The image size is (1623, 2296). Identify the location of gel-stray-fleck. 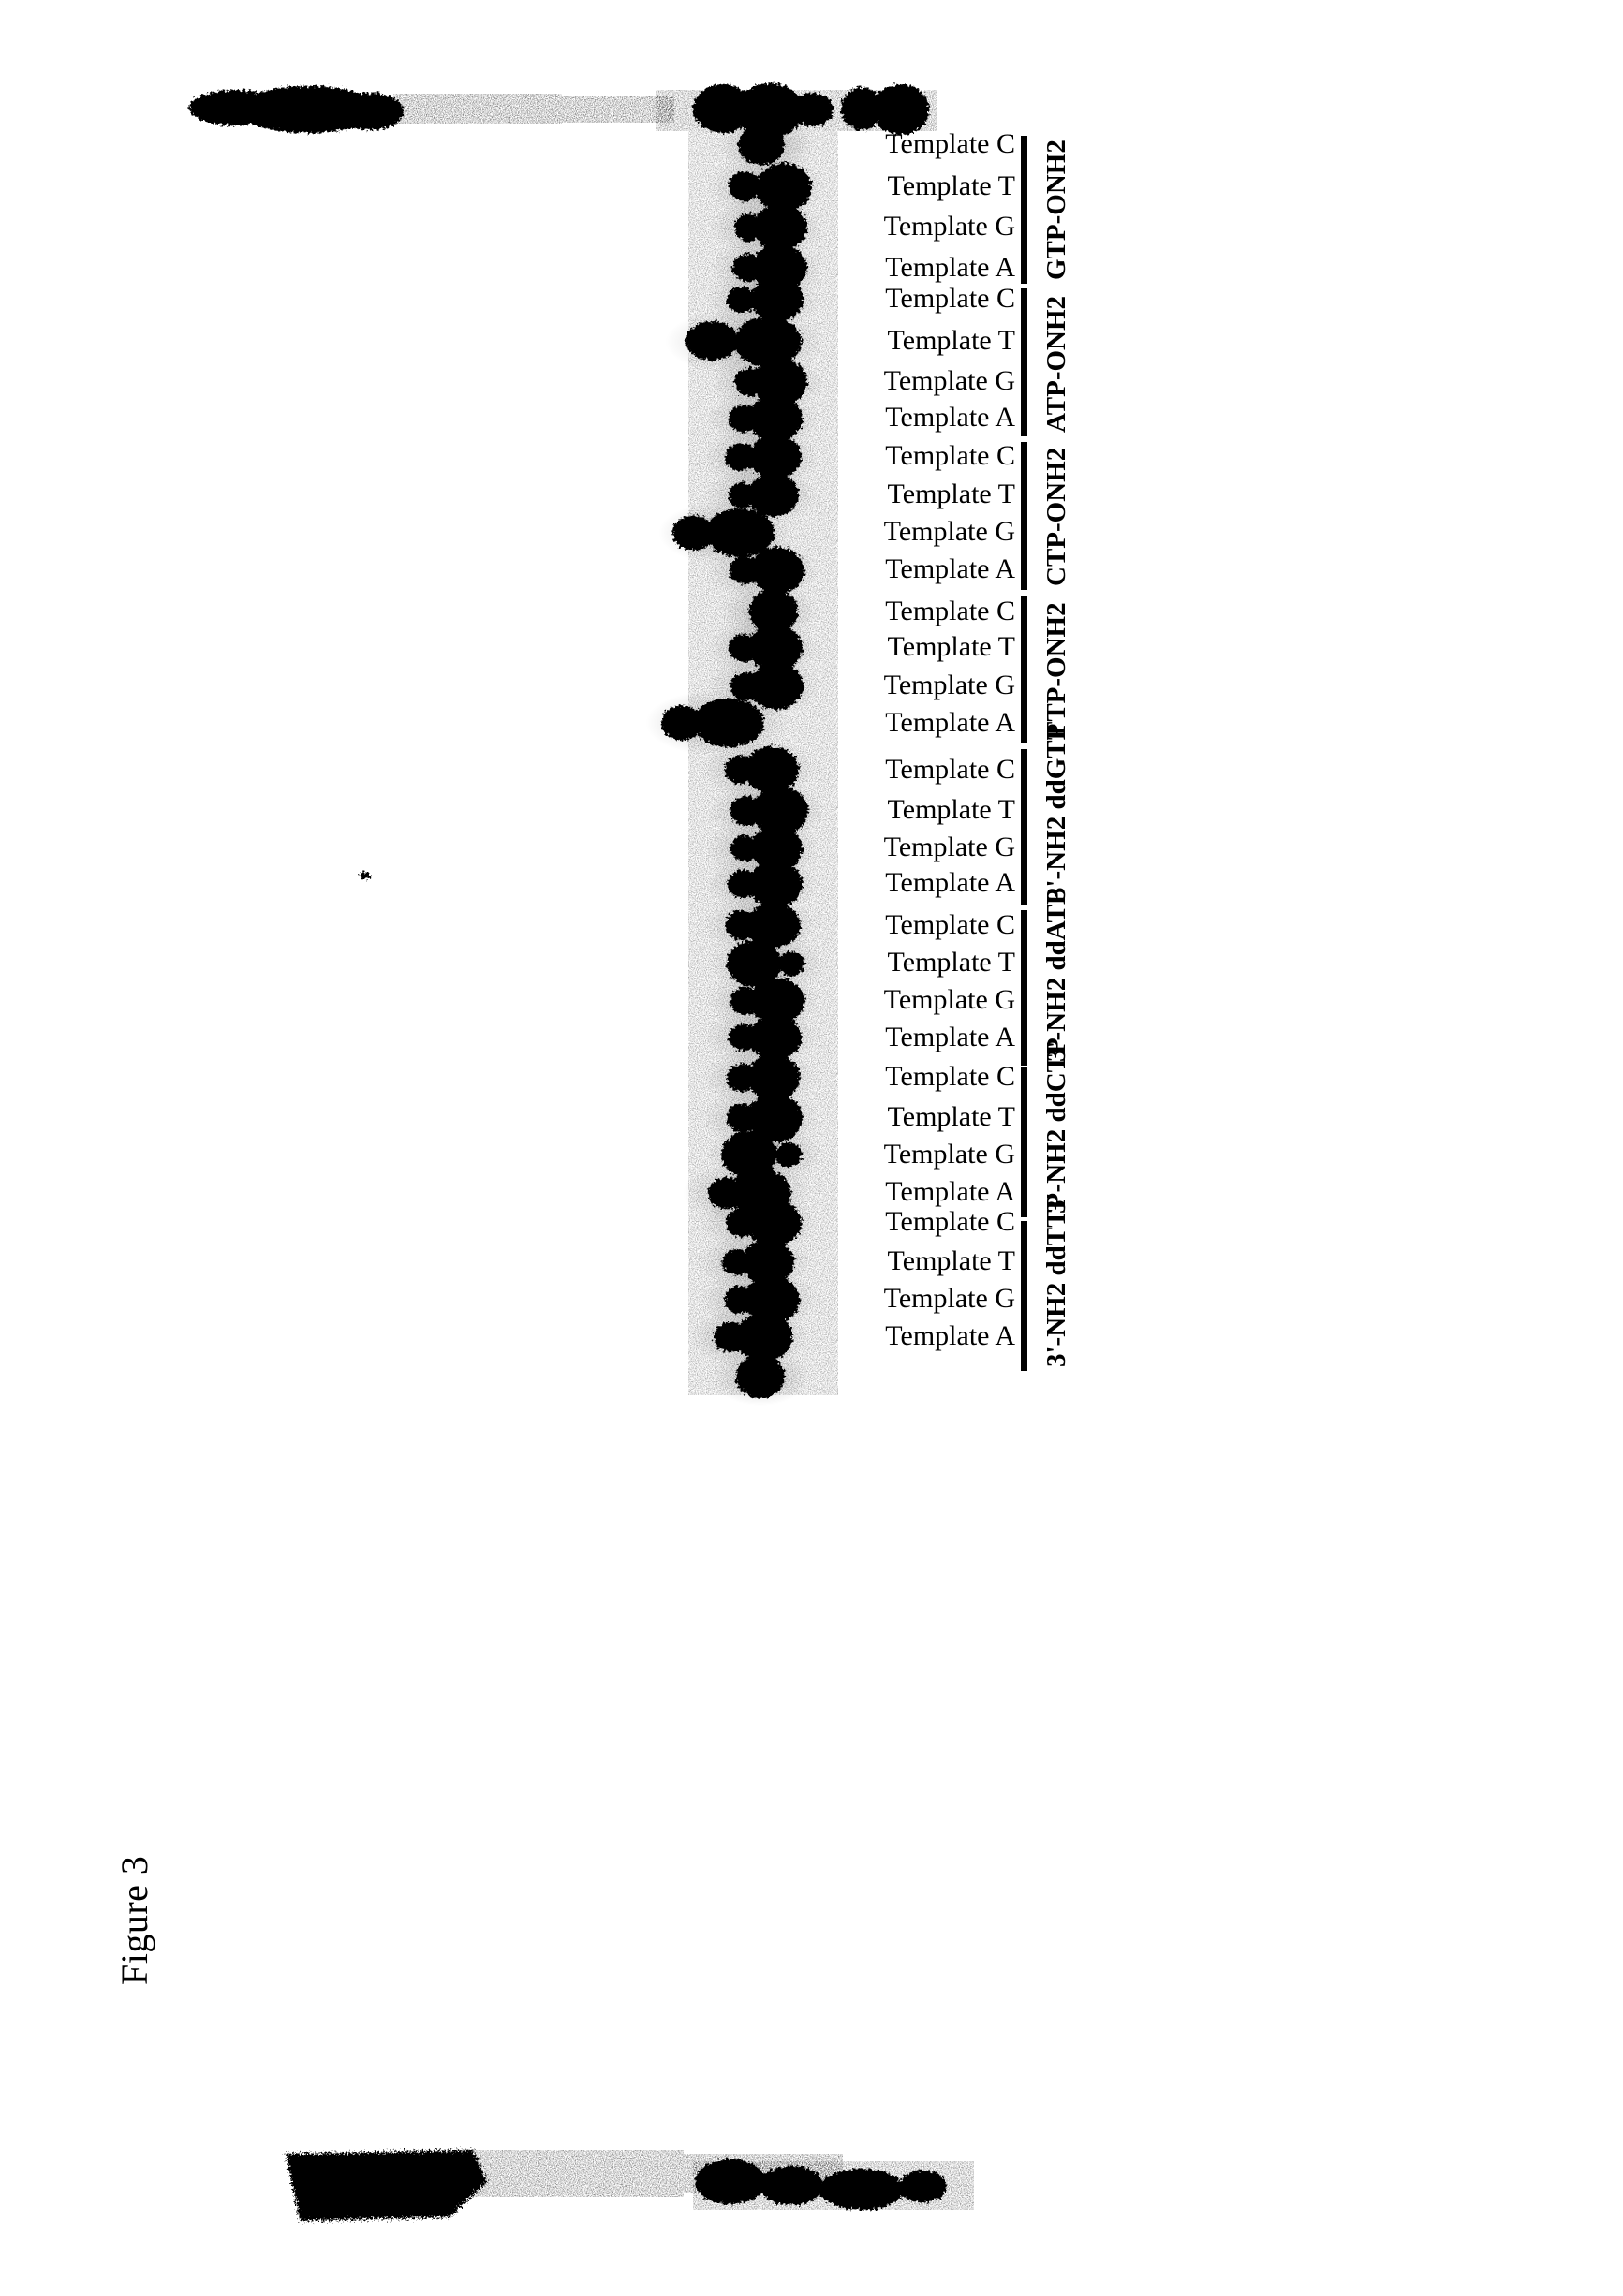
(365, 875).